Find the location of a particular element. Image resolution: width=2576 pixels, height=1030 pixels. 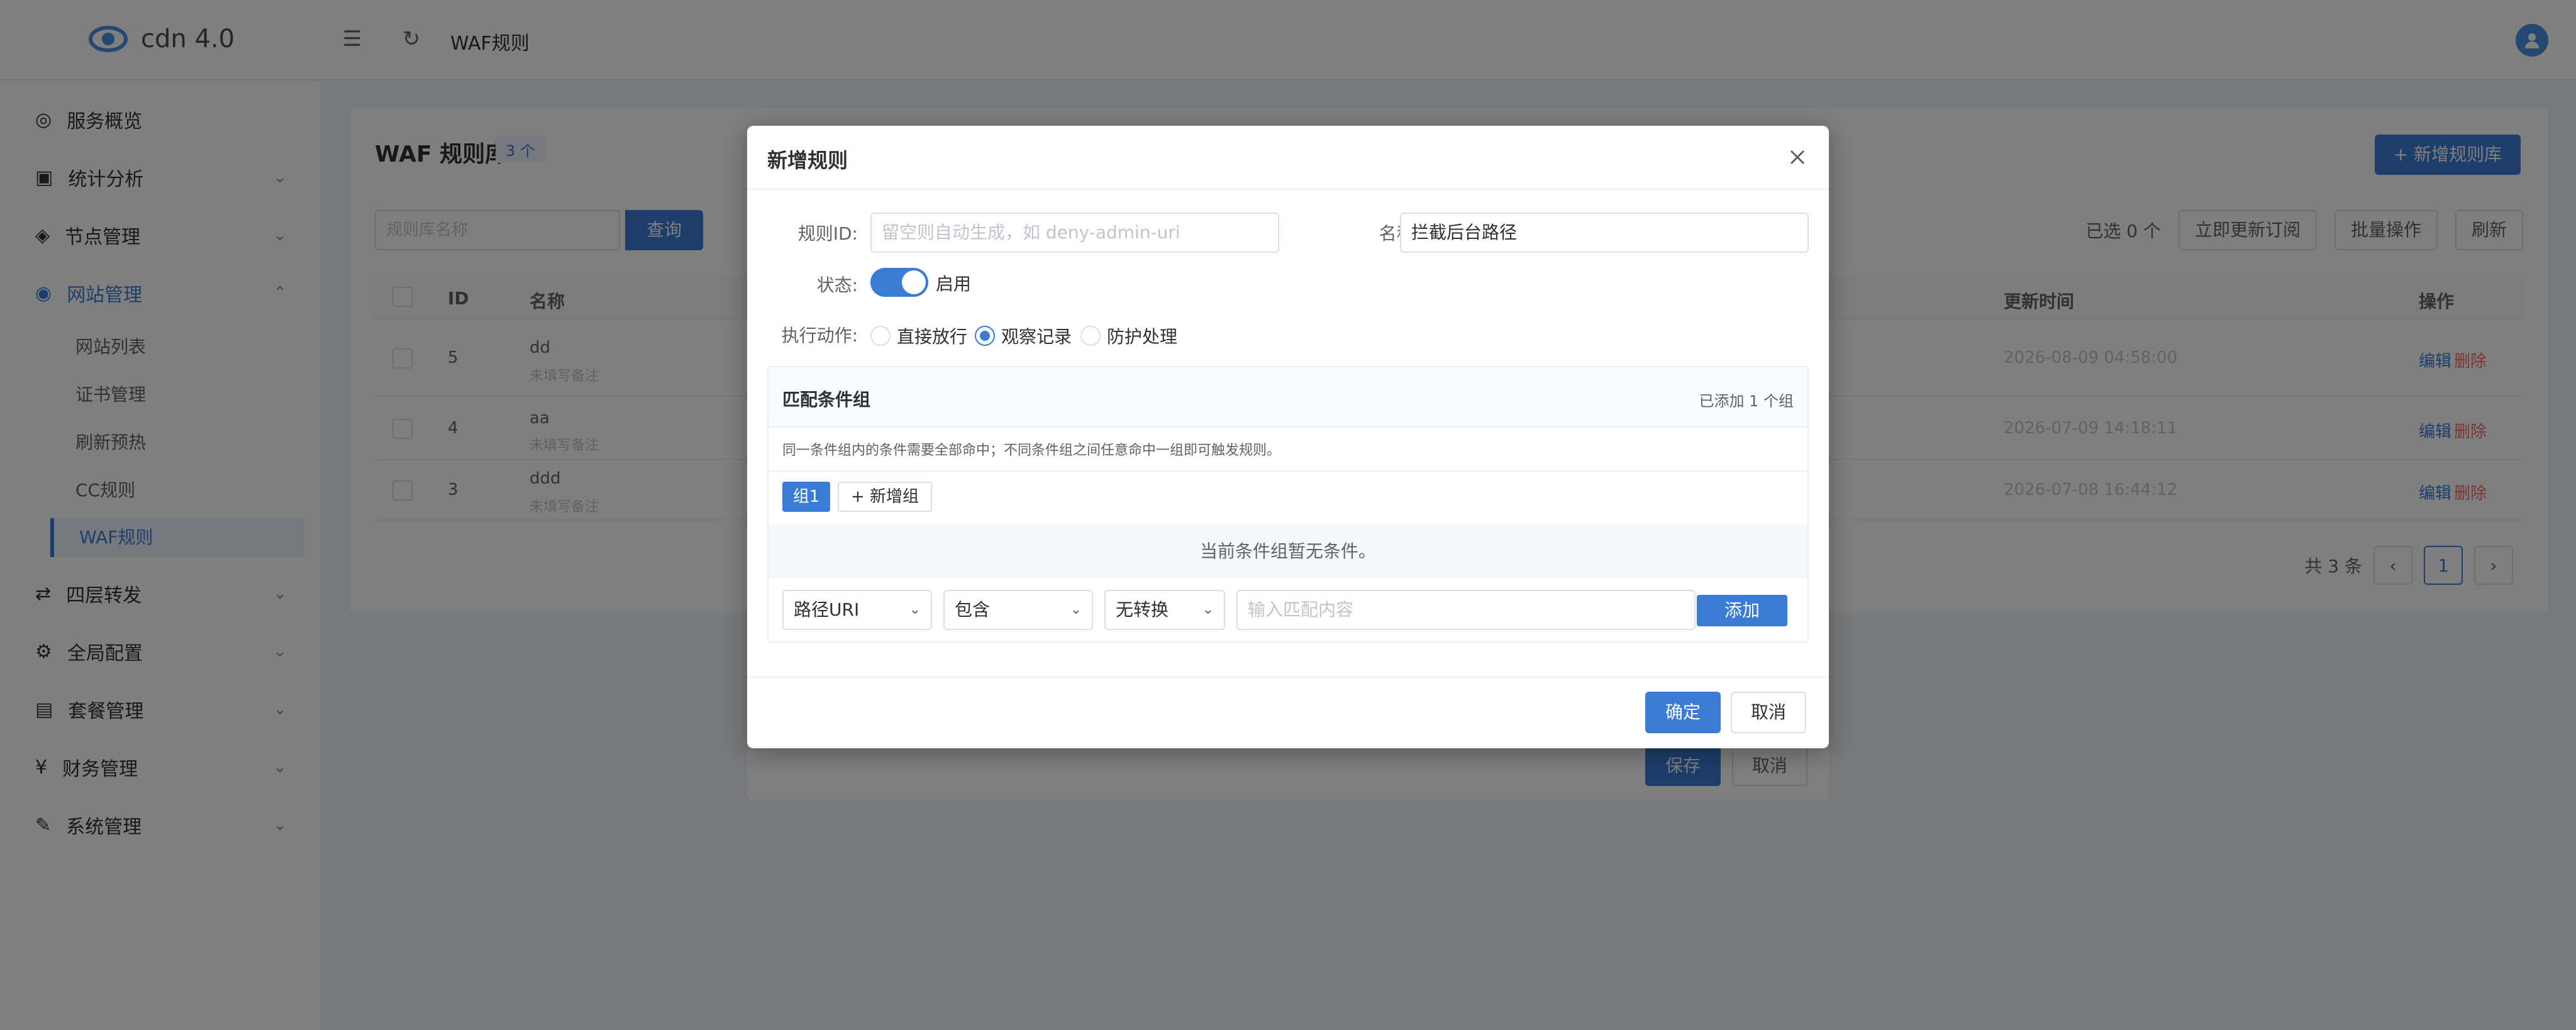

dialog-title: 新增规则 is located at coordinates (807, 160).